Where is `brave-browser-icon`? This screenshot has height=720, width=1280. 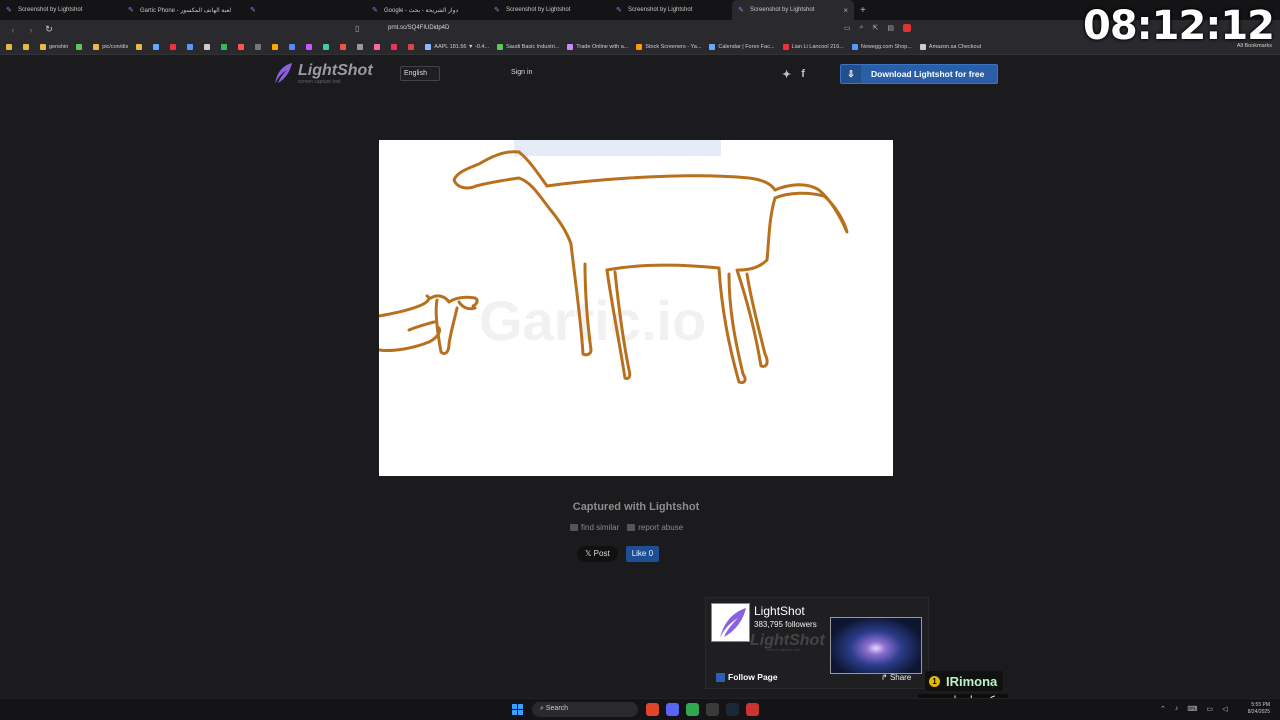 brave-browser-icon is located at coordinates (652, 709).